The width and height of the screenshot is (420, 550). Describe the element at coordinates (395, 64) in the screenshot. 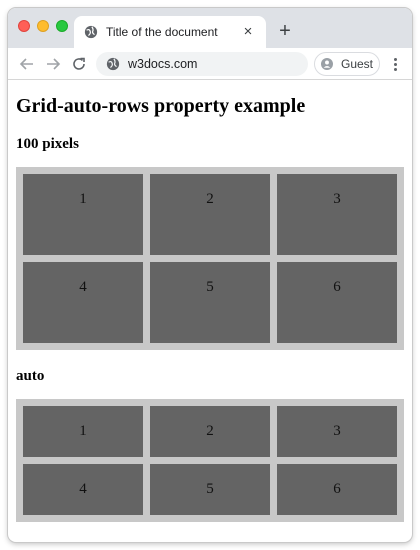

I see `kebab-menu-icon` at that location.